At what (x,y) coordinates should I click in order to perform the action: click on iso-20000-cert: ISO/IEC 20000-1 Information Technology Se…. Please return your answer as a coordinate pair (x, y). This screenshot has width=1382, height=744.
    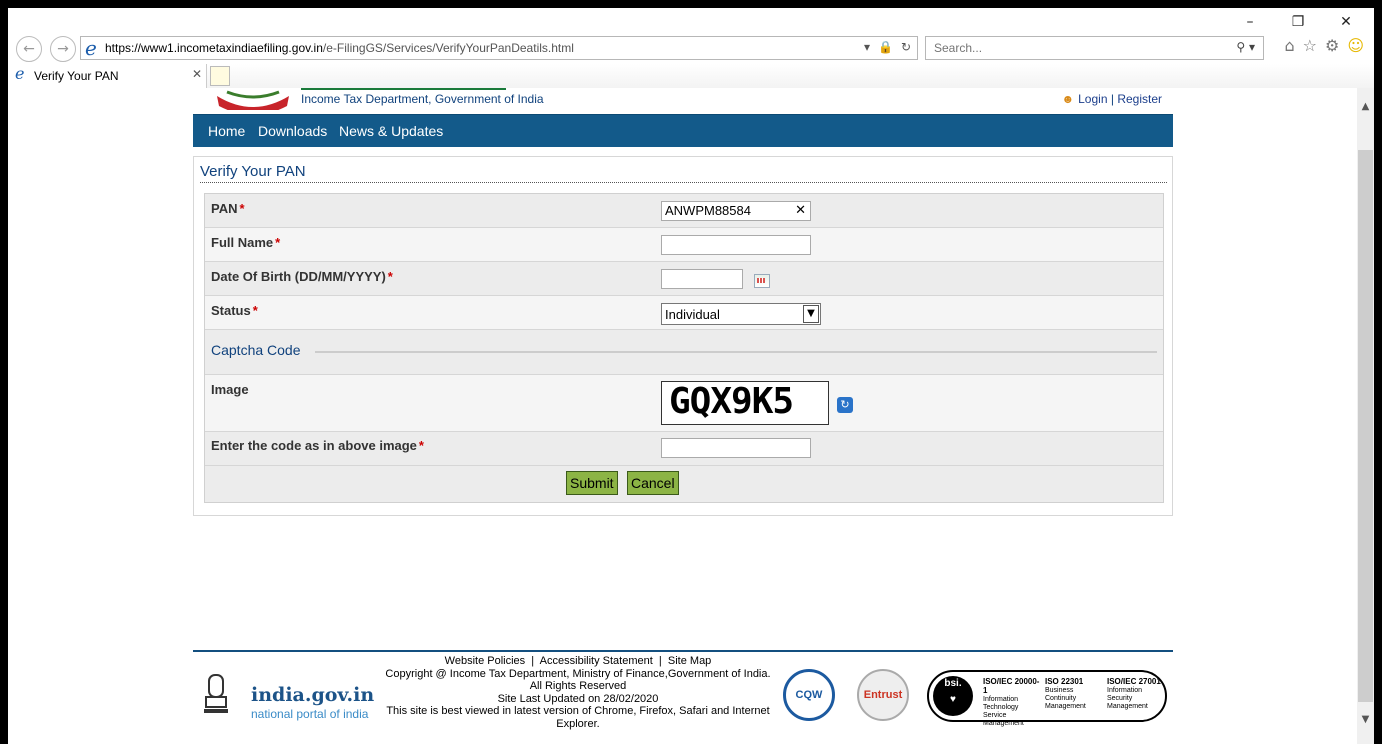
    Looking at the image, I should click on (1011, 702).